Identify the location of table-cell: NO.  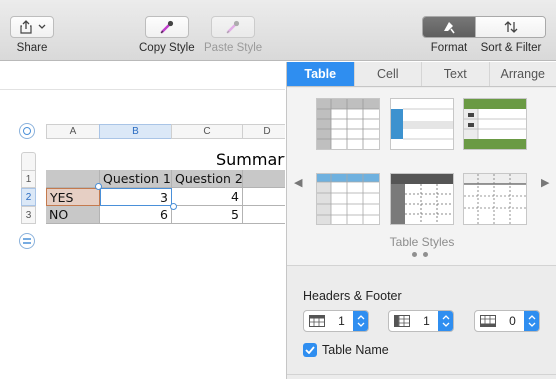
(73, 215).